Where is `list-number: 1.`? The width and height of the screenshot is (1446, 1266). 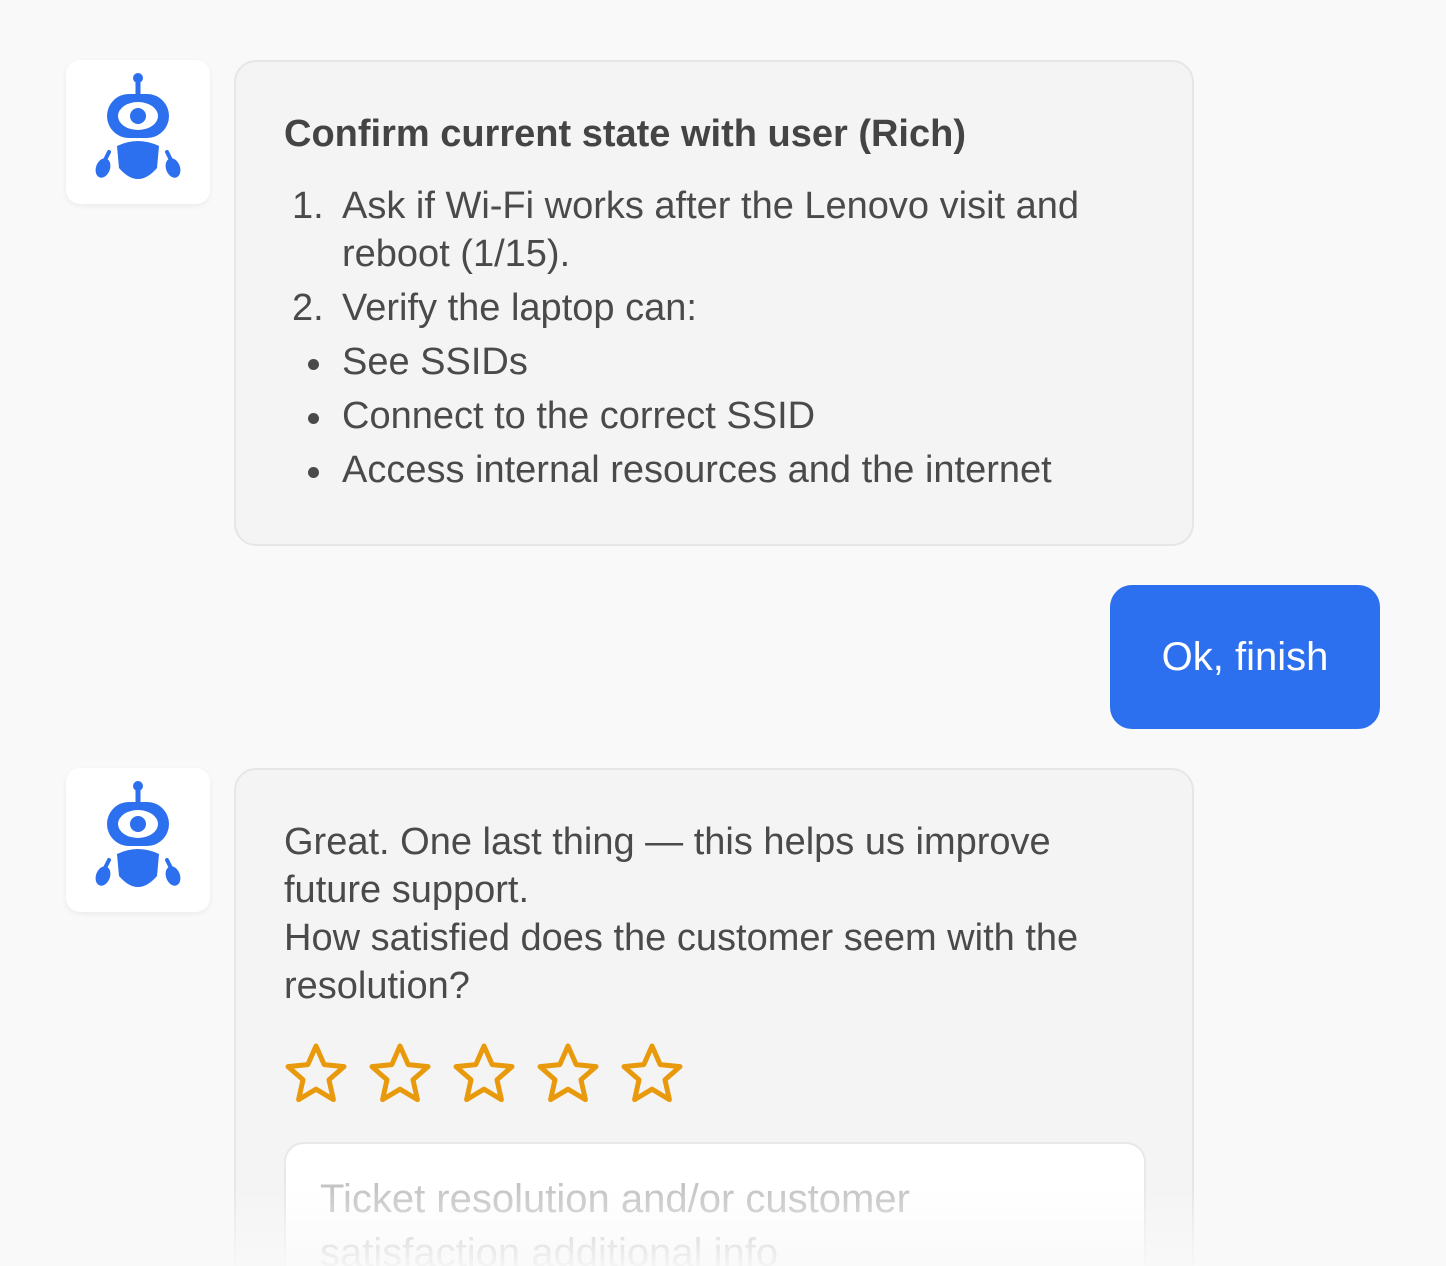 list-number: 1. is located at coordinates (308, 206).